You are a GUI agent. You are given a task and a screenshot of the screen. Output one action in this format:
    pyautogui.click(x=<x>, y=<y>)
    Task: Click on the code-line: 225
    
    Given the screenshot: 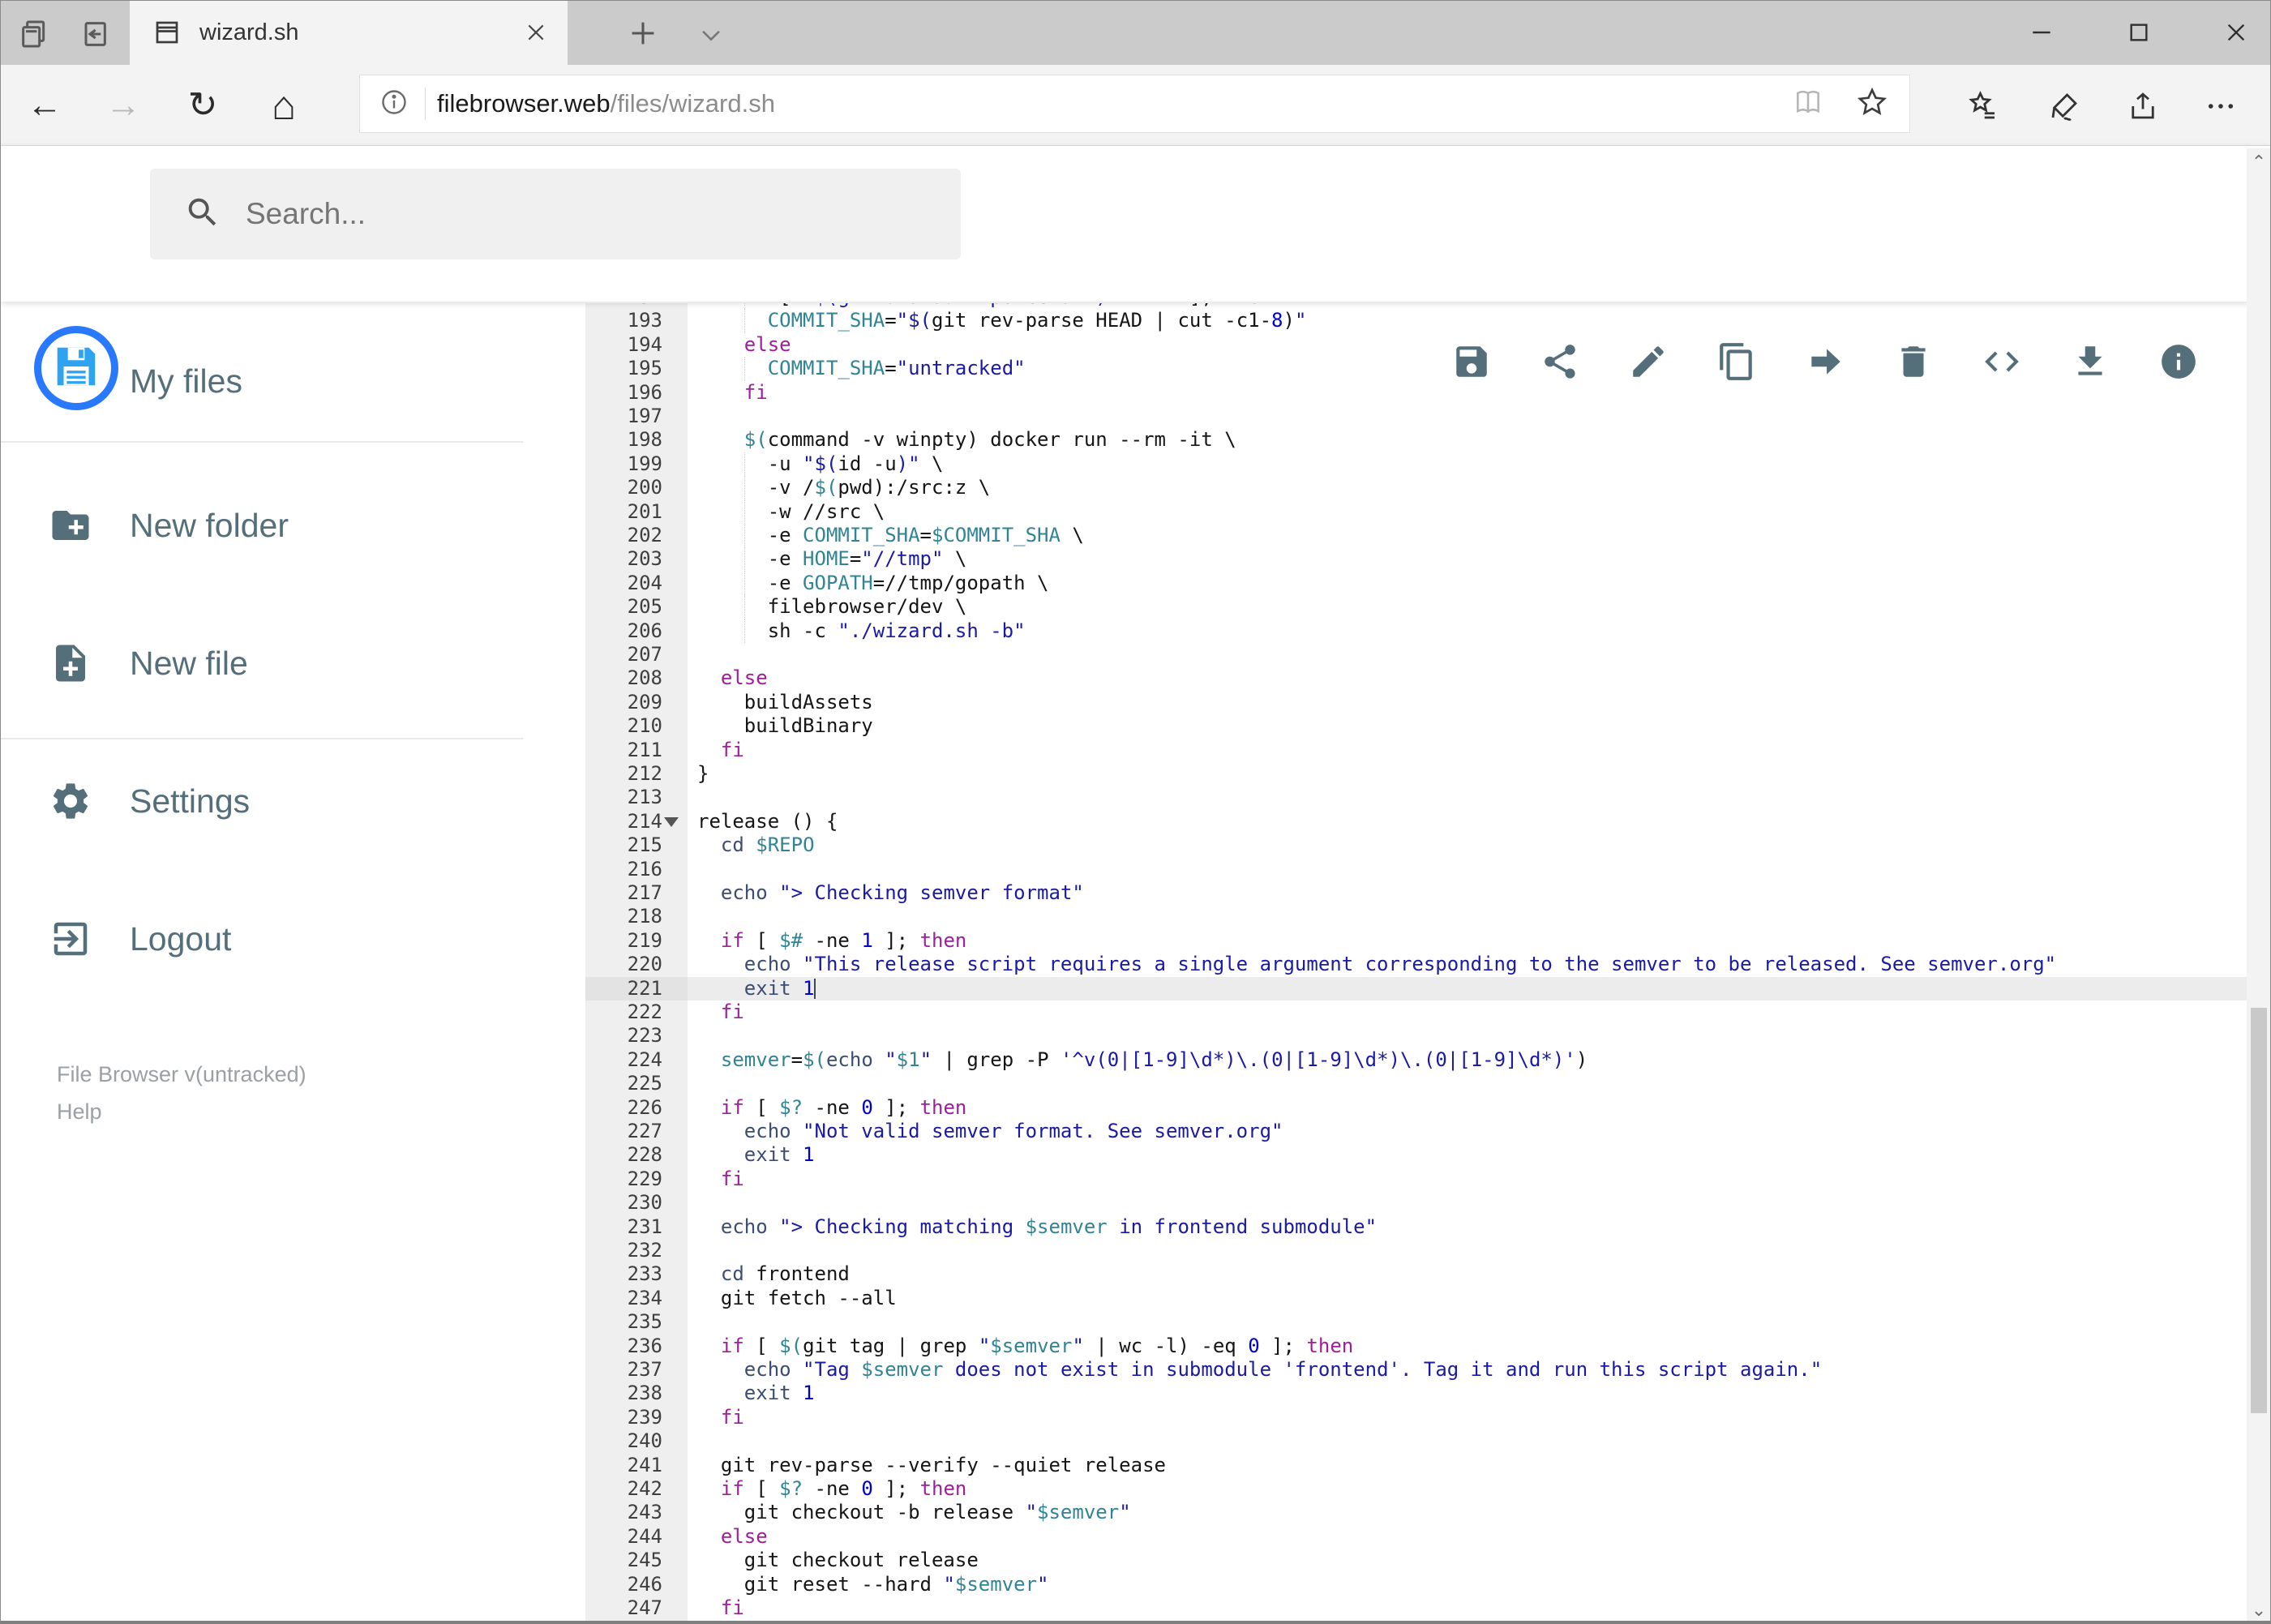 What is the action you would take?
    pyautogui.click(x=1385, y=1084)
    